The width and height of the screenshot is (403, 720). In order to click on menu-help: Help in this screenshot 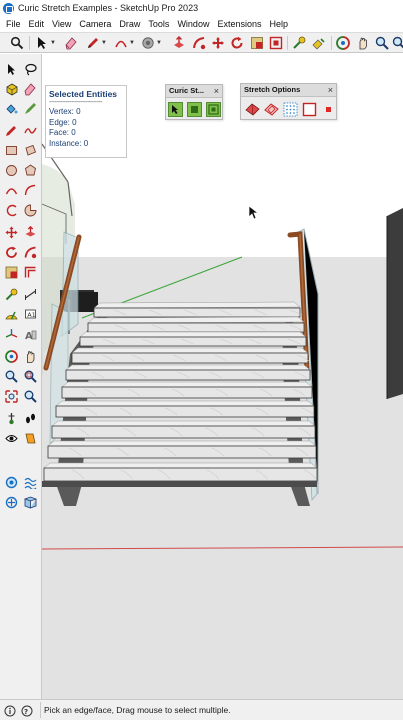, I will do `click(278, 24)`.